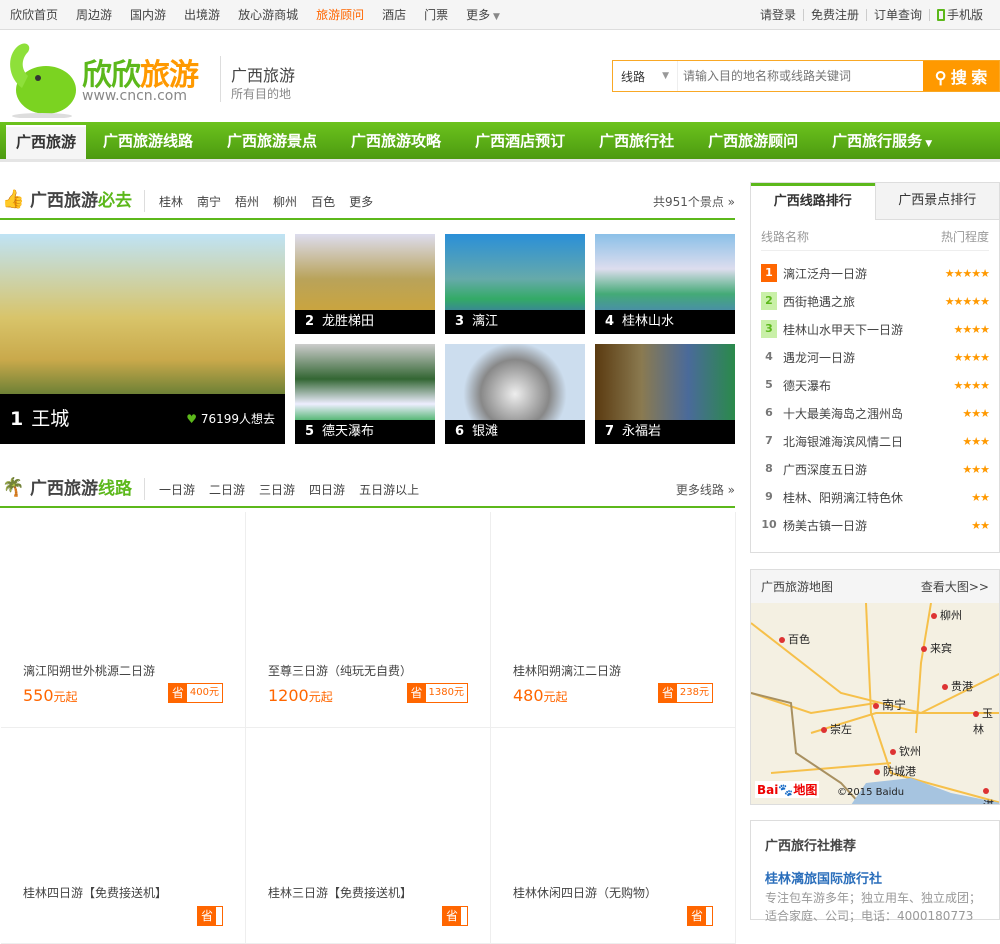 The image size is (1000, 944). Describe the element at coordinates (209, 202) in the screenshot. I see `tag-nanning: 南宁` at that location.